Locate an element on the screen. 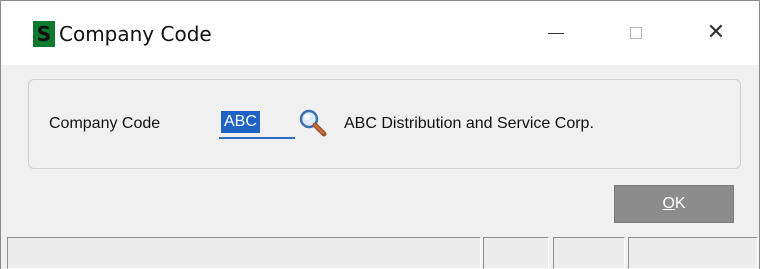 This screenshot has height=269, width=760. ok-label-rest: K is located at coordinates (680, 203).